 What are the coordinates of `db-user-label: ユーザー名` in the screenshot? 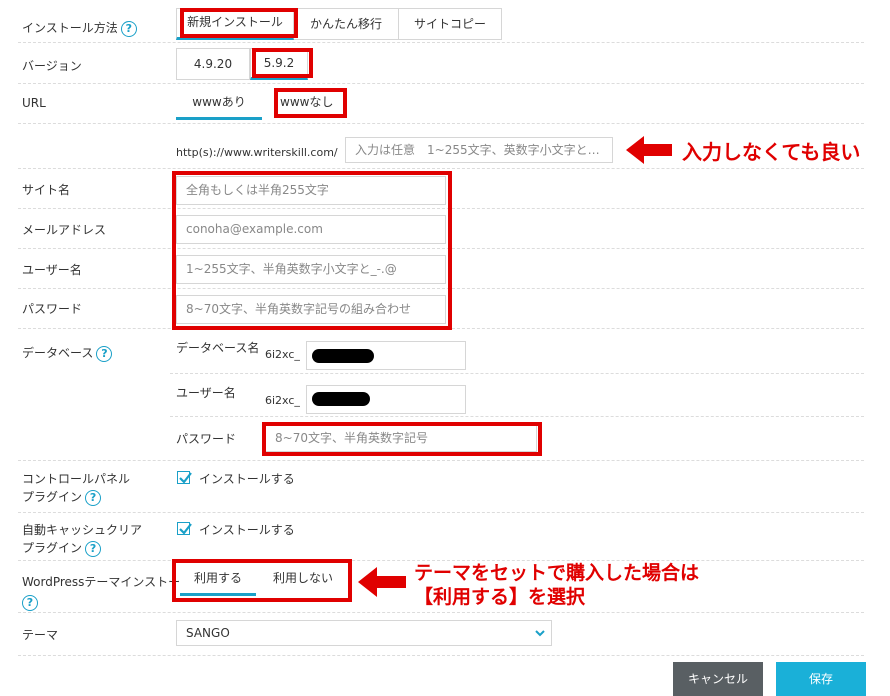 It's located at (206, 393).